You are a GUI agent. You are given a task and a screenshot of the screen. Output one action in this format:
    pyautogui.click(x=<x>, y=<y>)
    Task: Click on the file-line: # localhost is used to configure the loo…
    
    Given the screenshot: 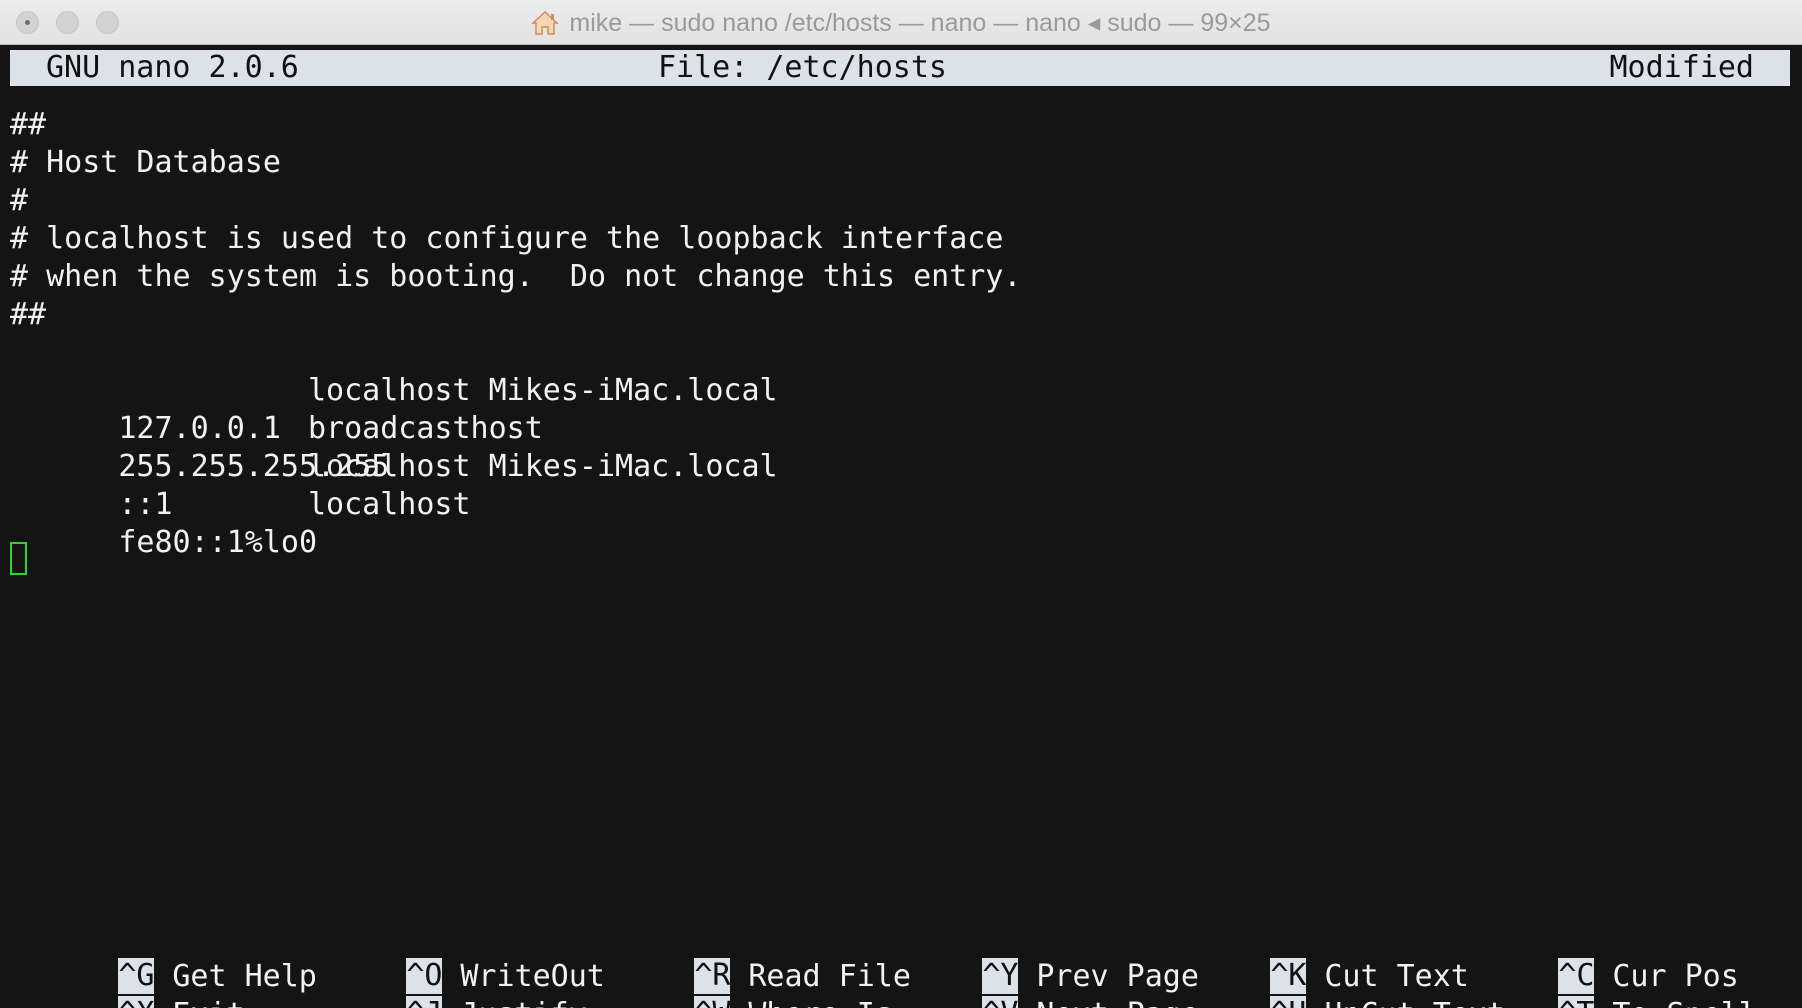 What is the action you would take?
    pyautogui.click(x=506, y=239)
    